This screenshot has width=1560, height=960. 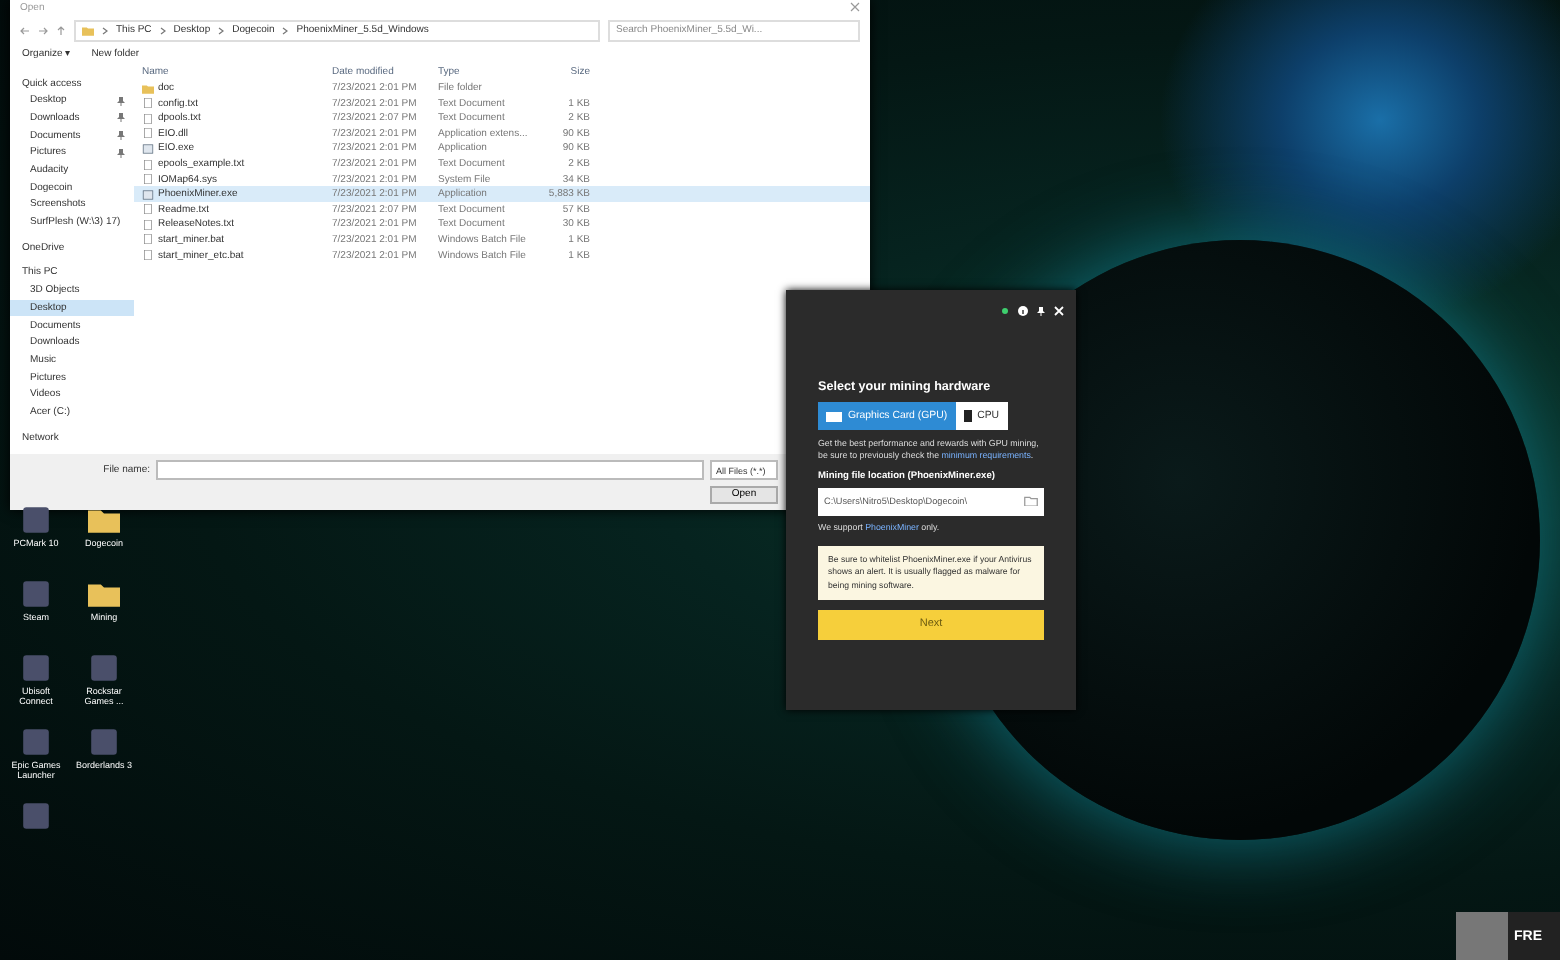 I want to click on file-name-field, so click(x=430, y=470).